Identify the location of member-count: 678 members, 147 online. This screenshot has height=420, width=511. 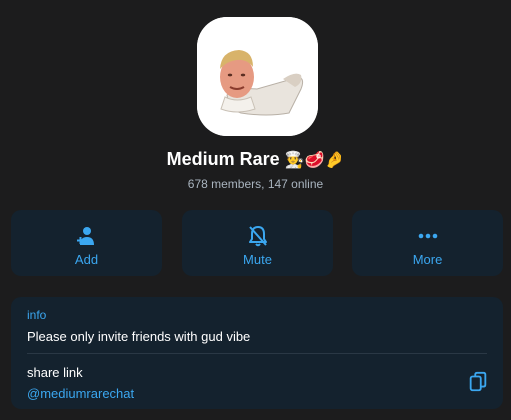
(255, 184).